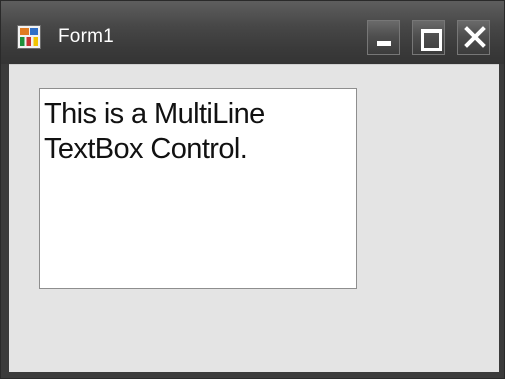 The image size is (507, 381). What do you see at coordinates (86, 36) in the screenshot?
I see `window-title: Form1` at bounding box center [86, 36].